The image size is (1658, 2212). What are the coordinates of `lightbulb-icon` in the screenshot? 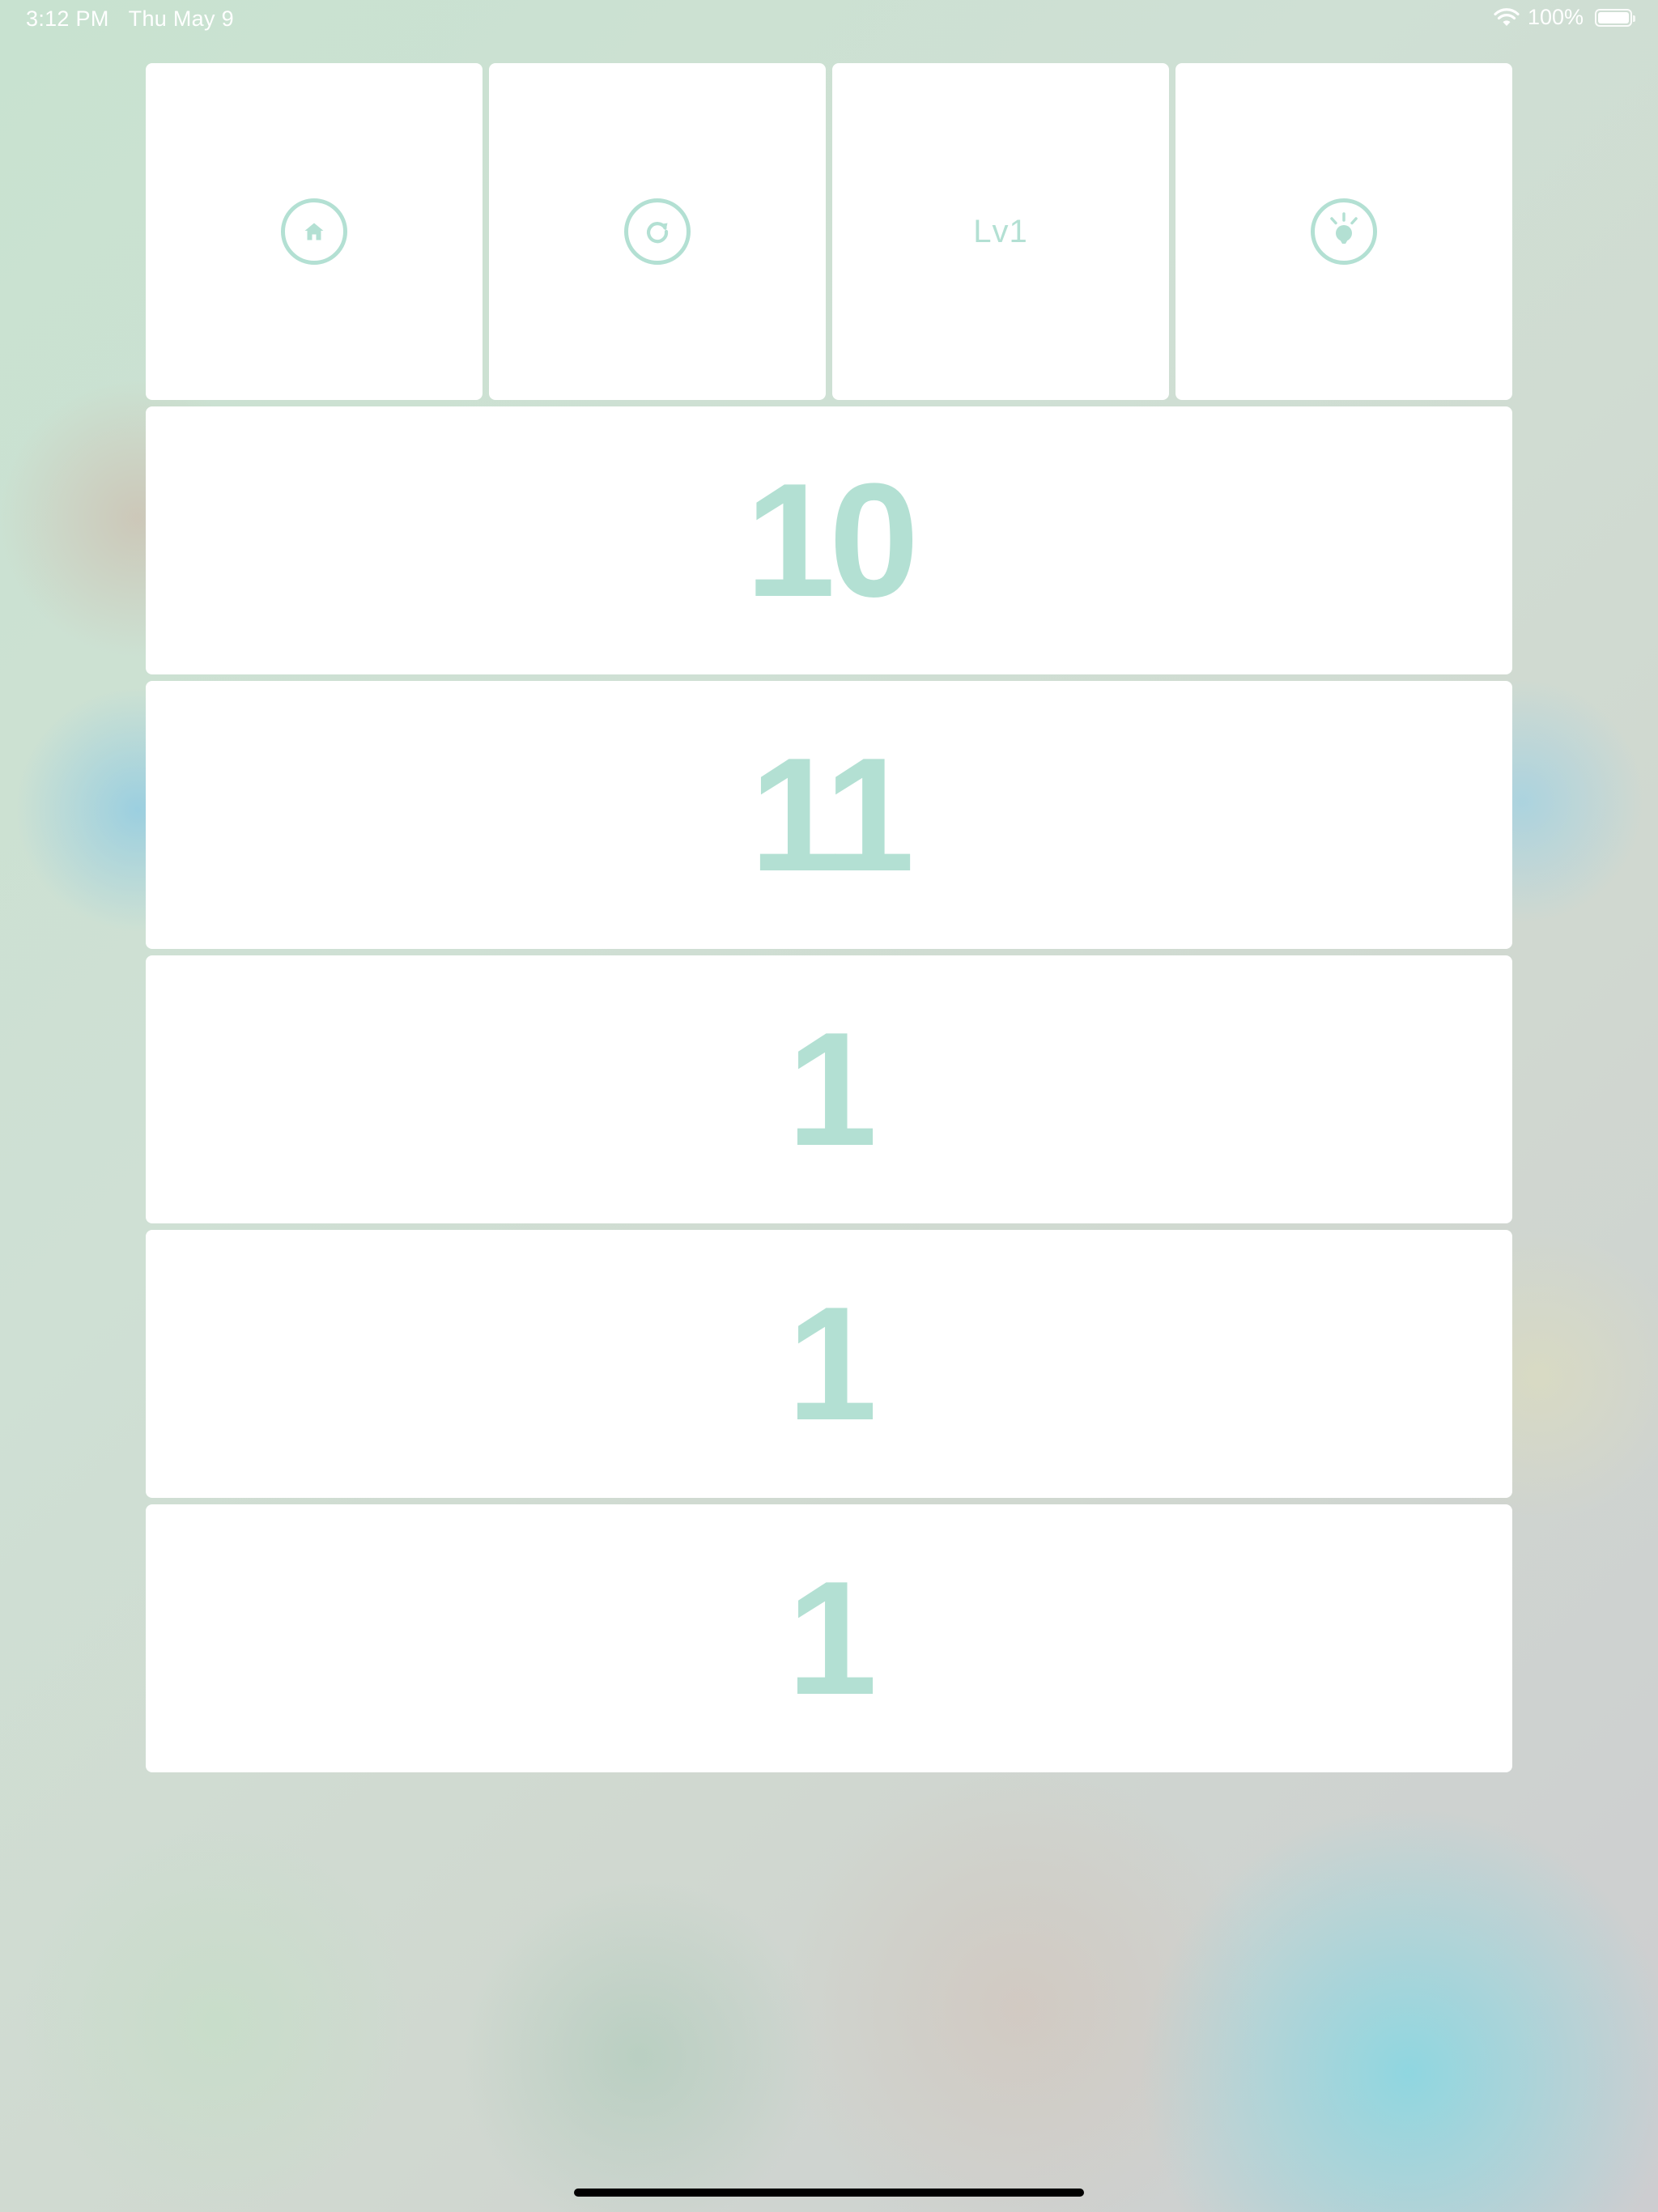 It's located at (1344, 232).